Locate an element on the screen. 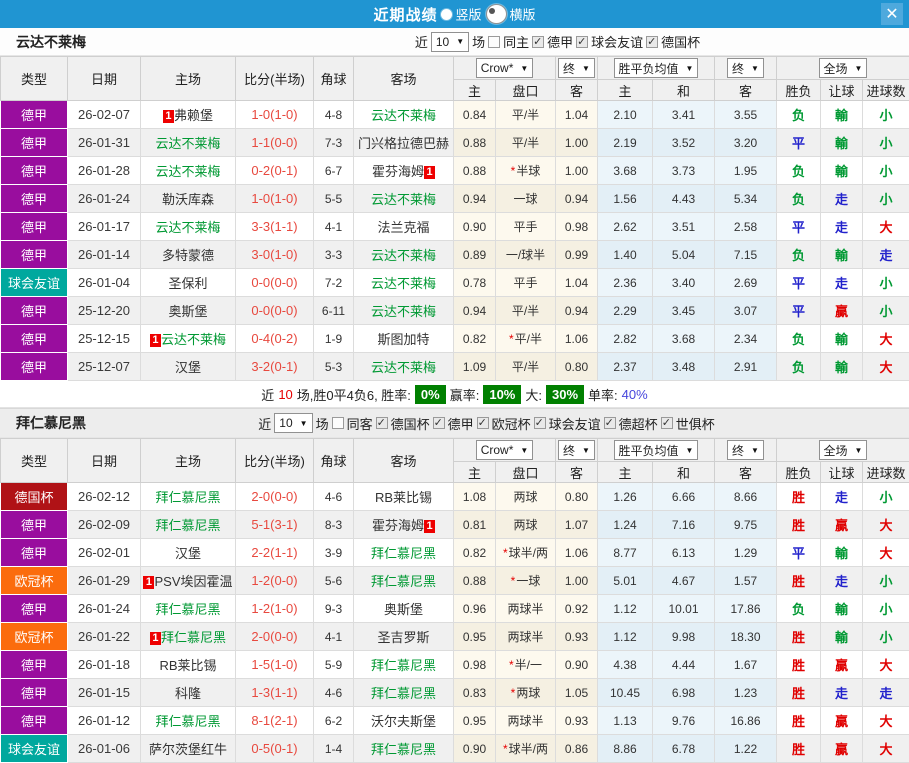 The height and width of the screenshot is (763, 909). away-team: 云达不莱梅 is located at coordinates (404, 311).